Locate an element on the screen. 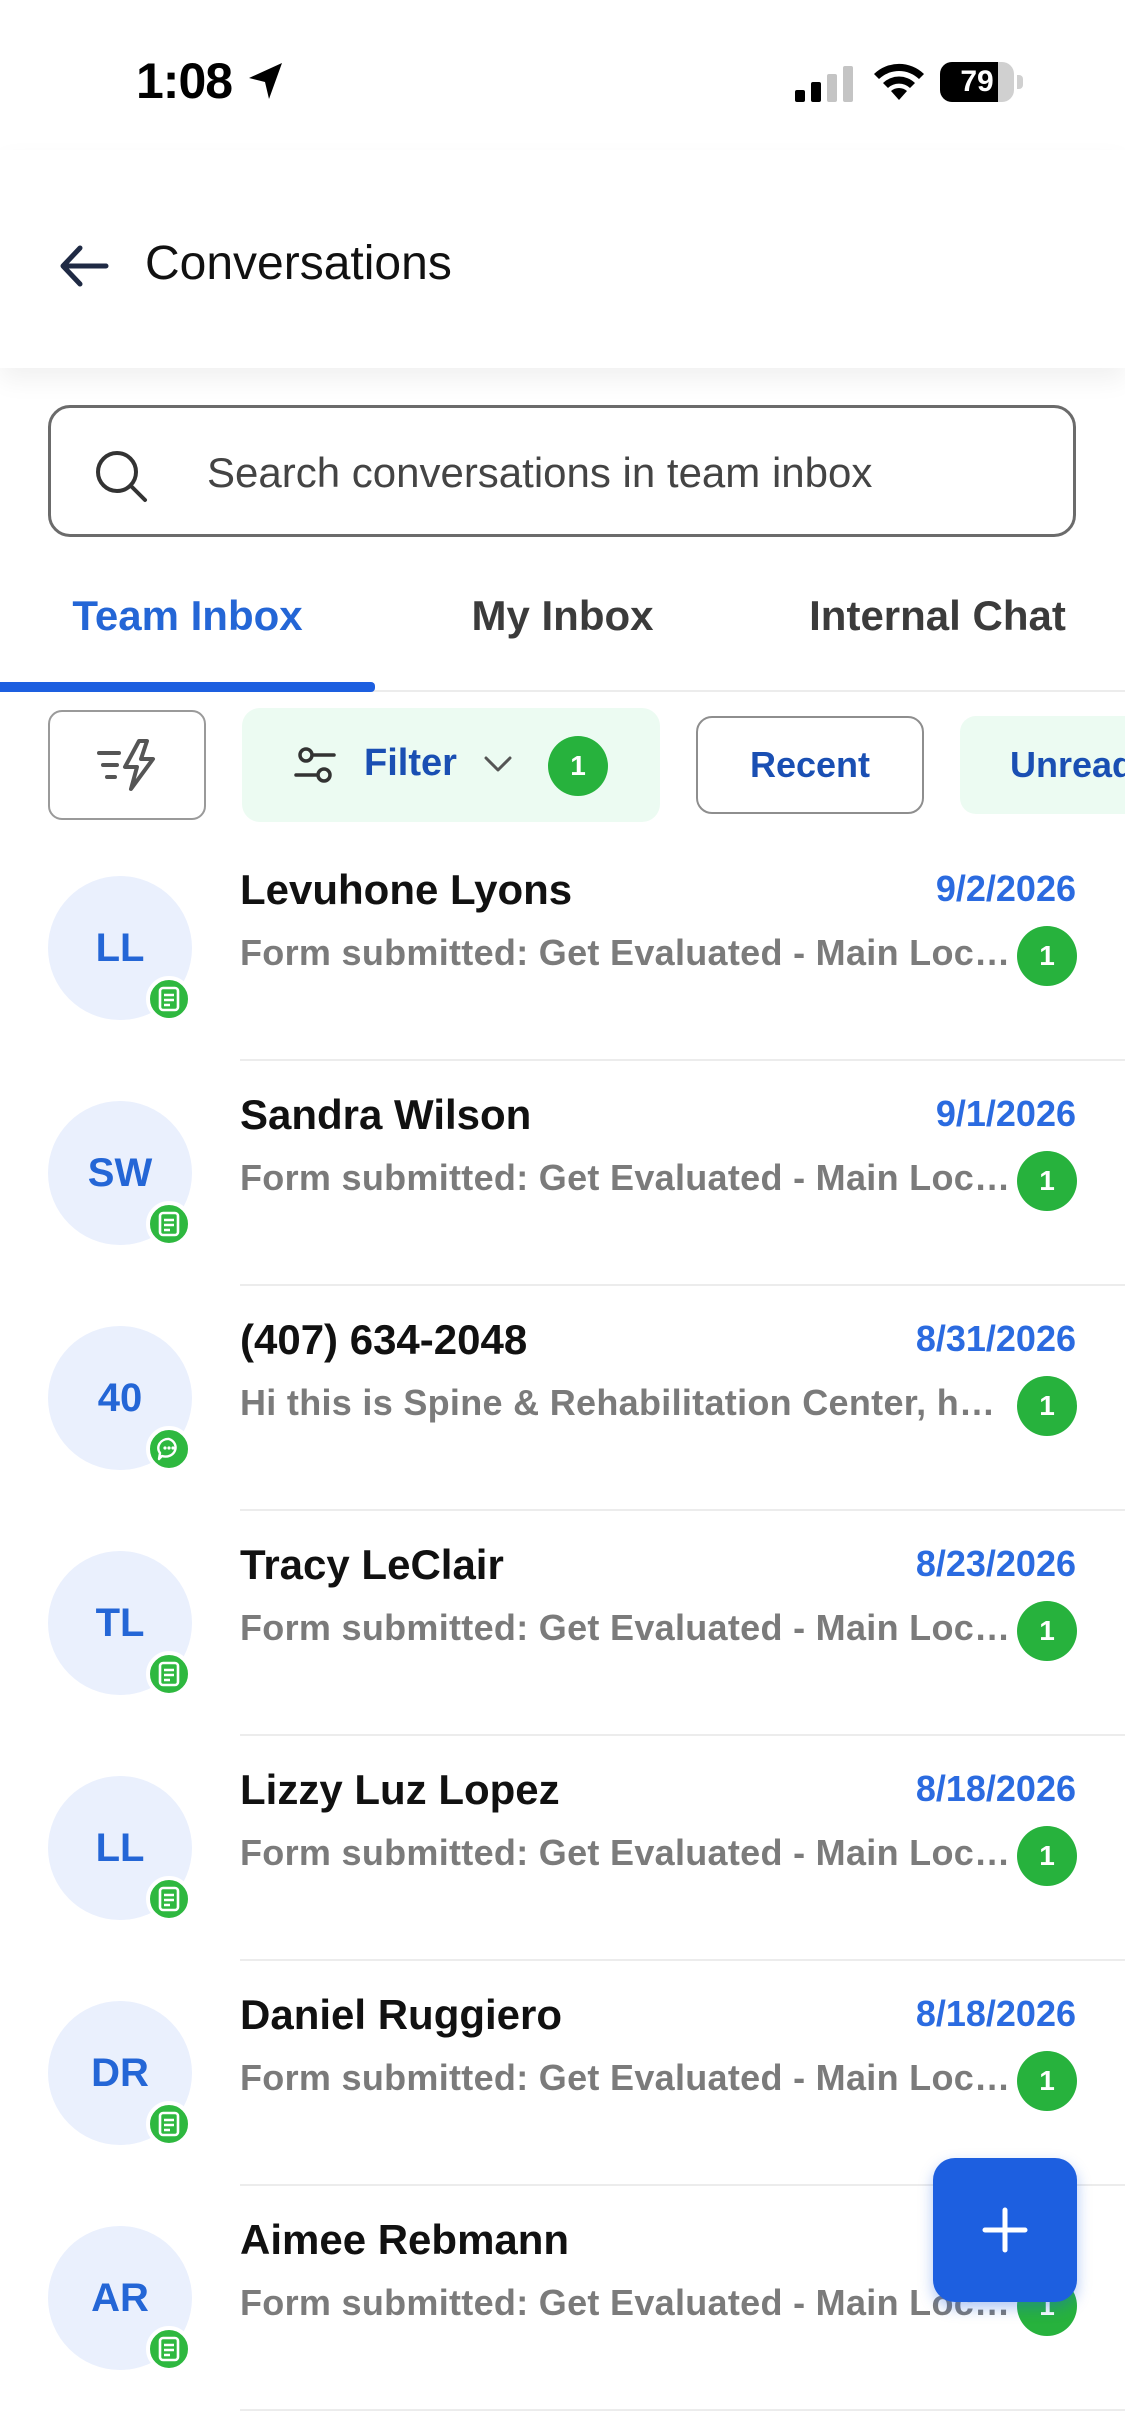 Image resolution: width=1125 pixels, height=2436 pixels. search-icon is located at coordinates (121, 476).